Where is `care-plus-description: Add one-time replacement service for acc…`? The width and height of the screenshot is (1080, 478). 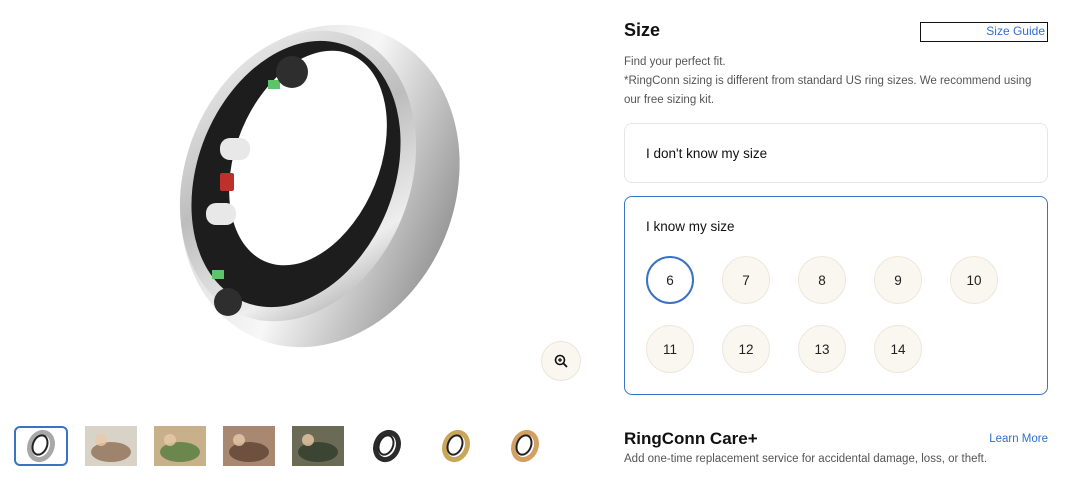
care-plus-description: Add one-time replacement service for acc… is located at coordinates (806, 459).